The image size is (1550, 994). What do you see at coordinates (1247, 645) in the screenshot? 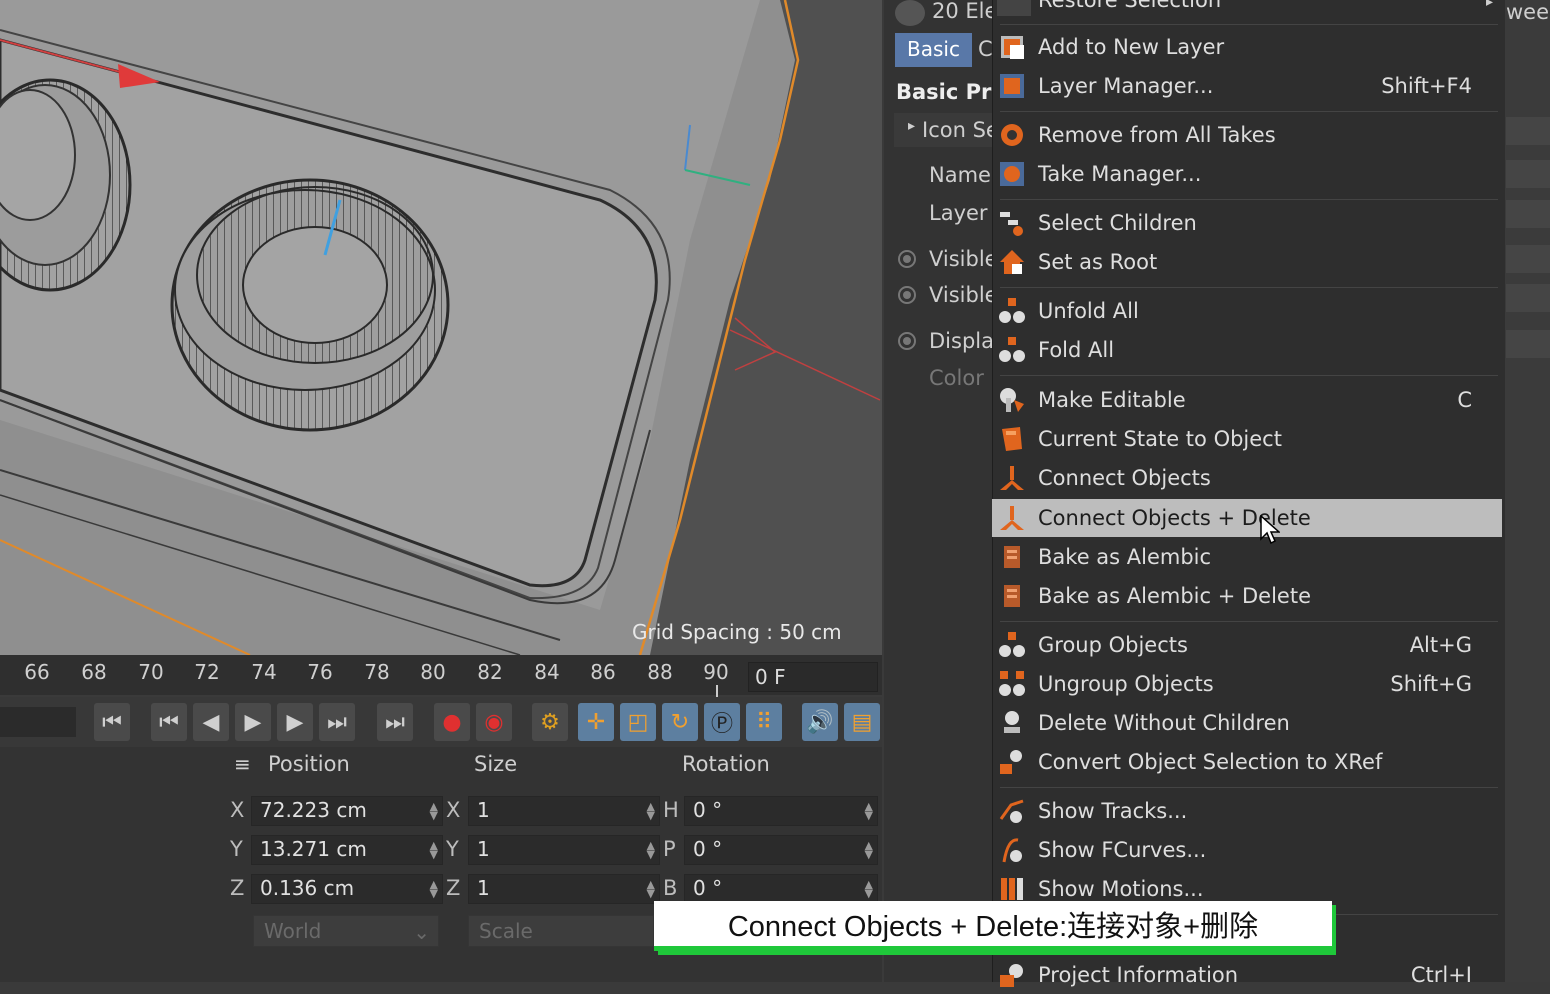
I see `menu-item-group-objects: Group Objects Alt+G` at bounding box center [1247, 645].